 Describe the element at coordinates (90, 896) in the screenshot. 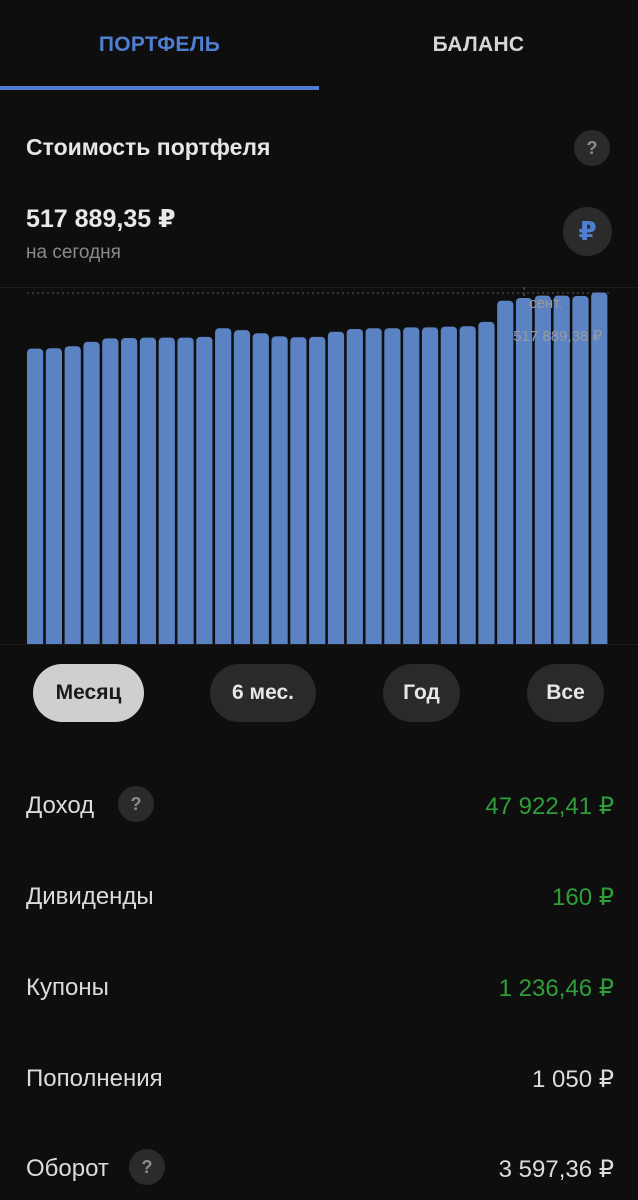

I see `stat-label: Дивиденды` at that location.